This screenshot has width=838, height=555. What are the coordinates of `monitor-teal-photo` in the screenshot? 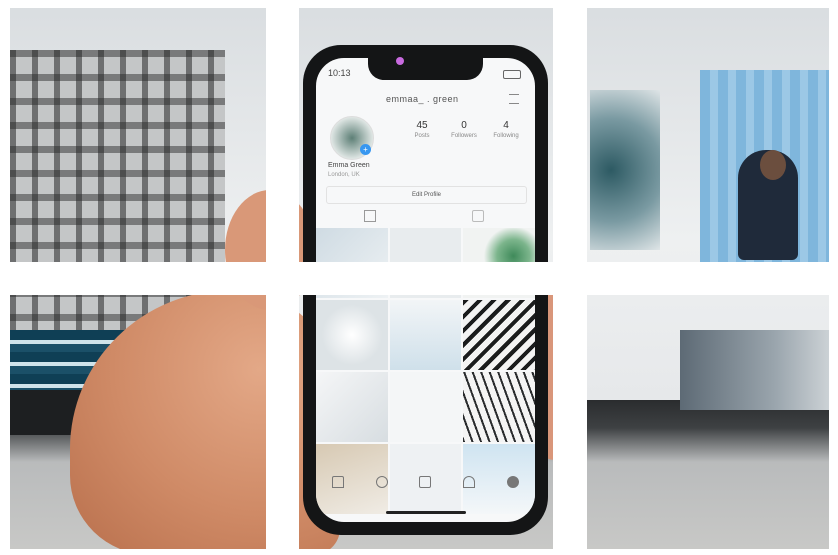 It's located at (625, 170).